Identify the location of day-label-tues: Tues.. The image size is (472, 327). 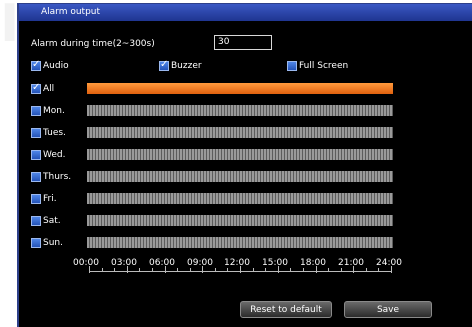
(54, 133).